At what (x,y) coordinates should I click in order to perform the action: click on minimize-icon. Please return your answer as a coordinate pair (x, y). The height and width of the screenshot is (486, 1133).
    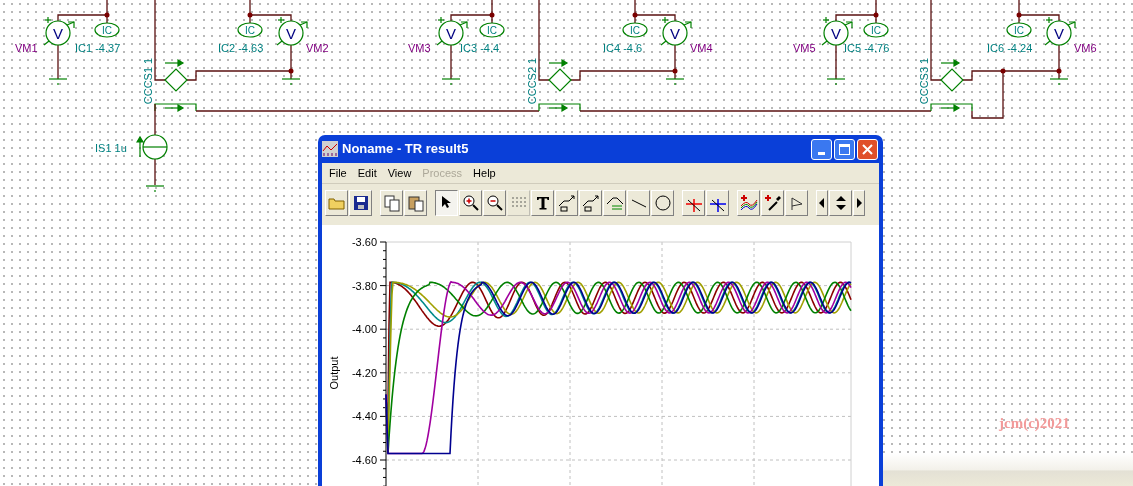
    Looking at the image, I should click on (821, 153).